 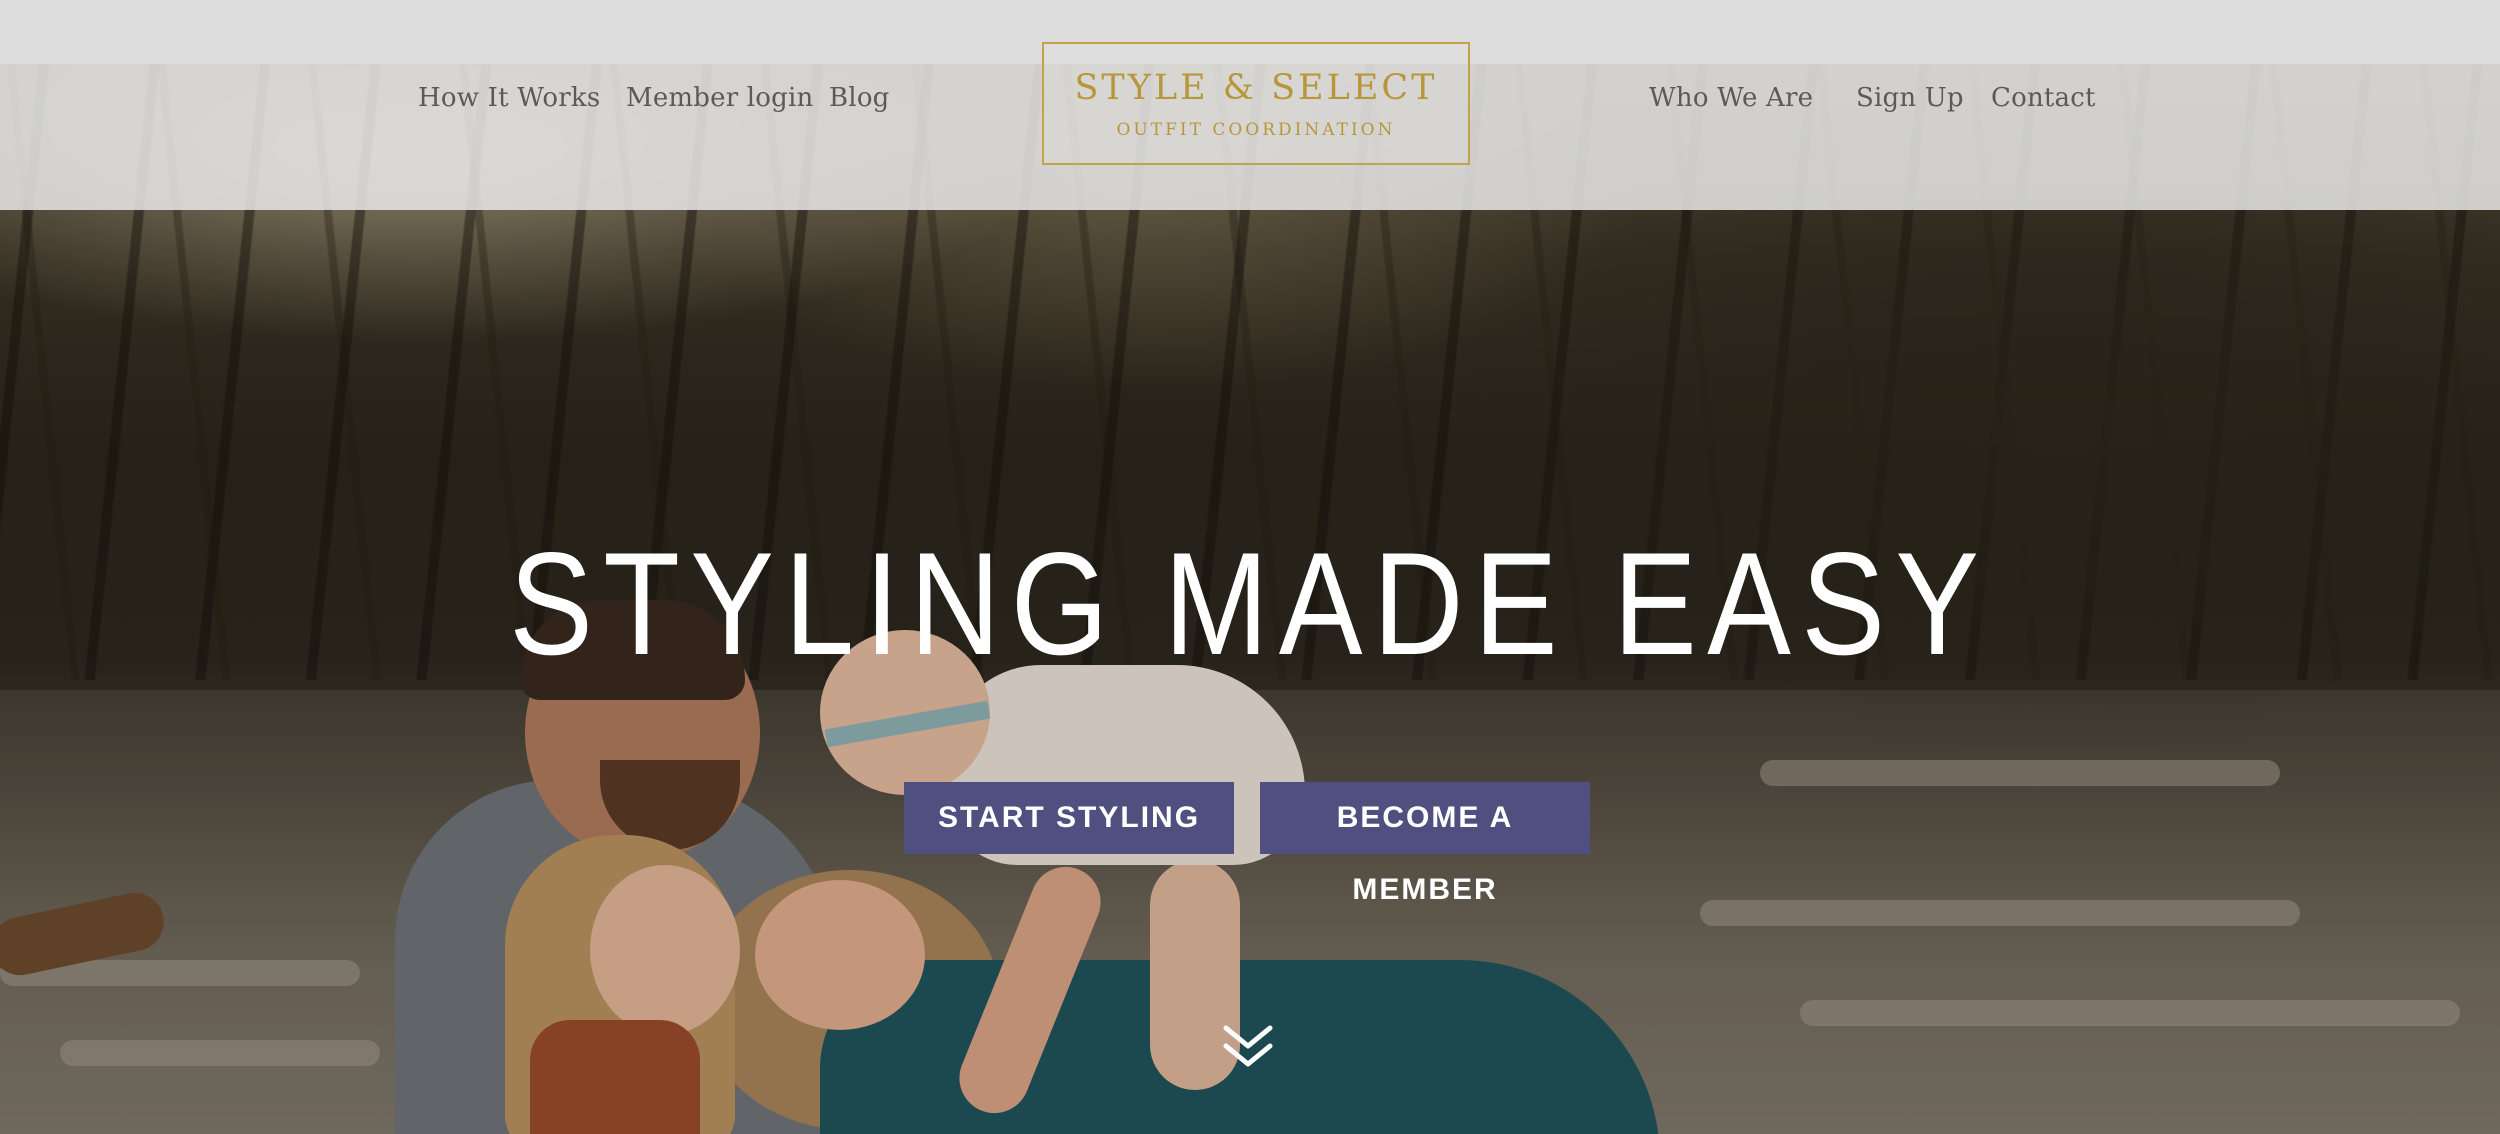 What do you see at coordinates (2043, 98) in the screenshot?
I see `nav-contact: Contact` at bounding box center [2043, 98].